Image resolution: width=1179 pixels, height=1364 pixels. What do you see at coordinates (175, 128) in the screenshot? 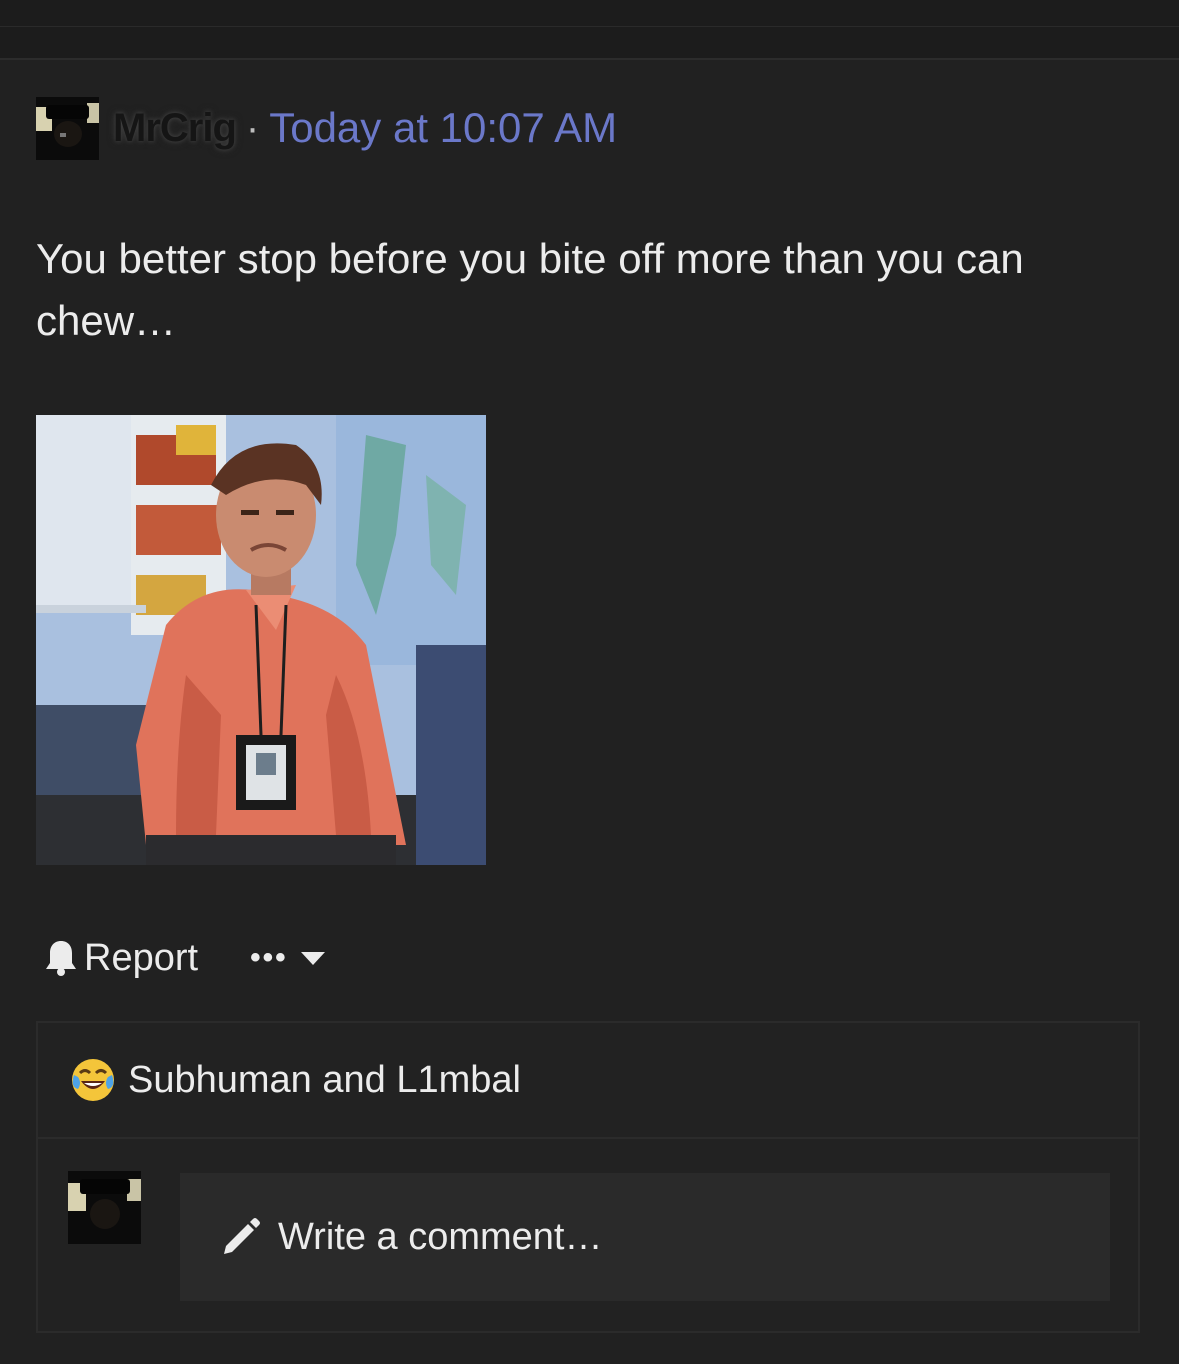
I see `username: MrCrig` at bounding box center [175, 128].